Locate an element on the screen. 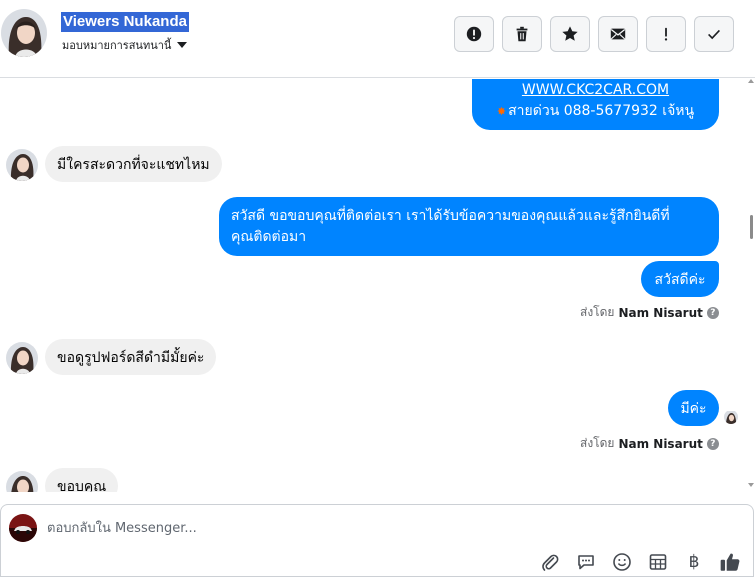  thumbs-up-icon is located at coordinates (730, 562).